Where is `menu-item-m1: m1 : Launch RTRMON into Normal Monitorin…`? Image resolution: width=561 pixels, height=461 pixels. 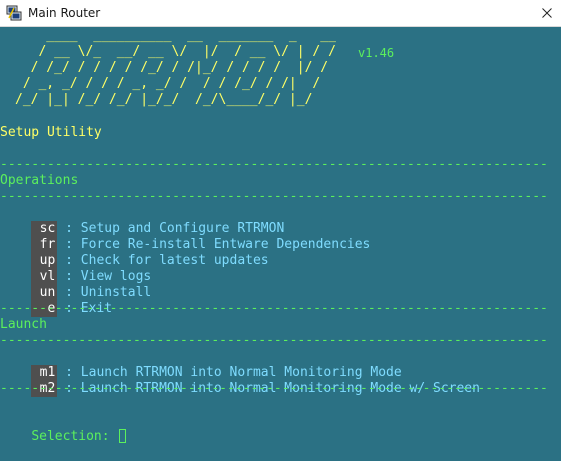
menu-item-m1: m1 : Launch RTRMON into Normal Monitorin… is located at coordinates (201, 365).